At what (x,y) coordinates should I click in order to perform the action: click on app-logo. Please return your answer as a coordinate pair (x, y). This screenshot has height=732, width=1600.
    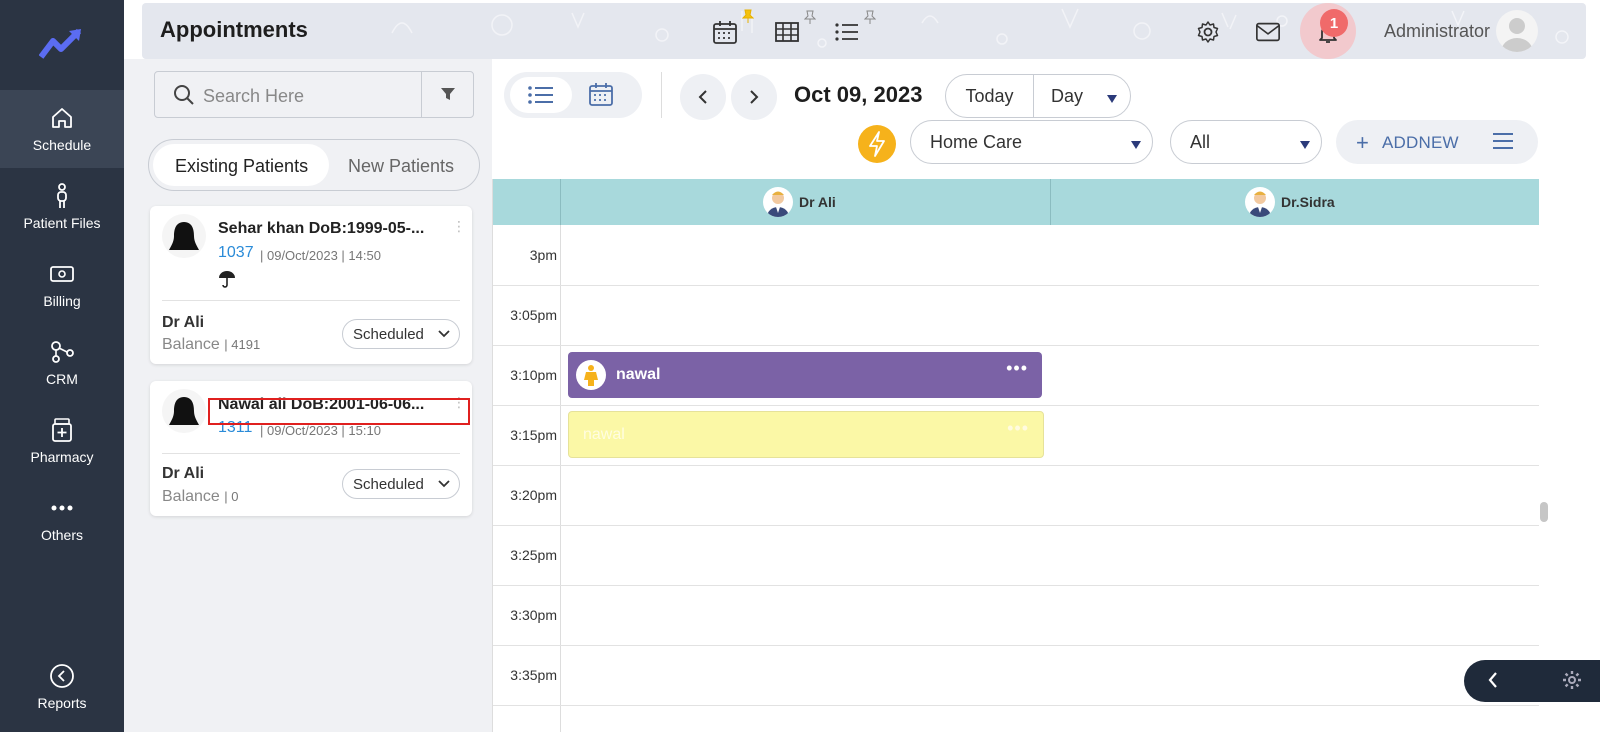
    Looking at the image, I should click on (62, 44).